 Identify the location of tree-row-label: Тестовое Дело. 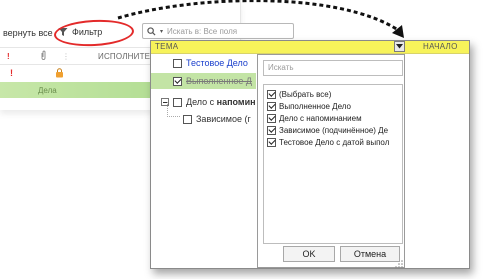
(217, 63).